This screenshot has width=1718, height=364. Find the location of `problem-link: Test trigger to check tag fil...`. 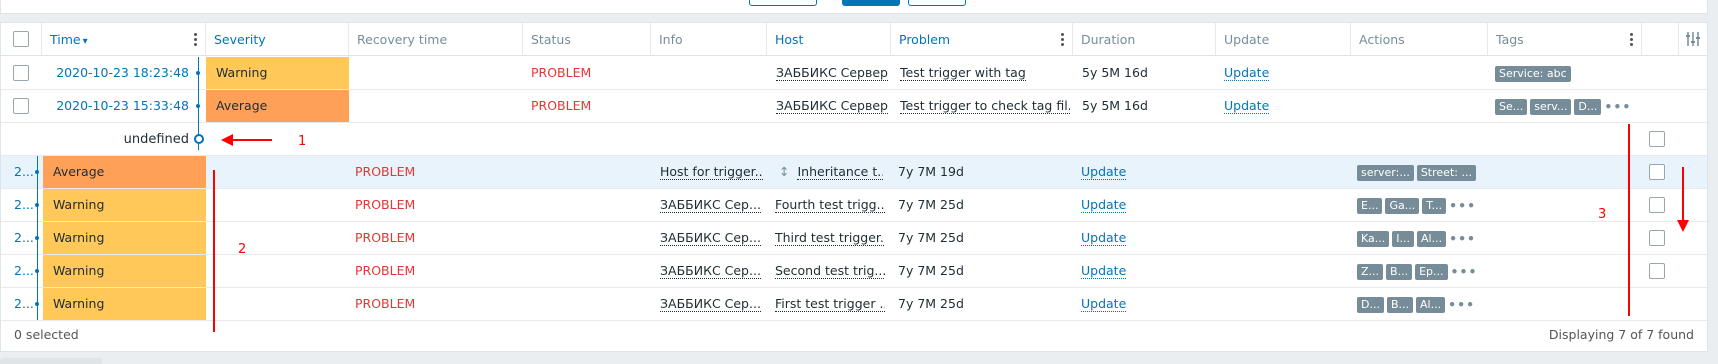

problem-link: Test trigger to check tag fil... is located at coordinates (985, 106).